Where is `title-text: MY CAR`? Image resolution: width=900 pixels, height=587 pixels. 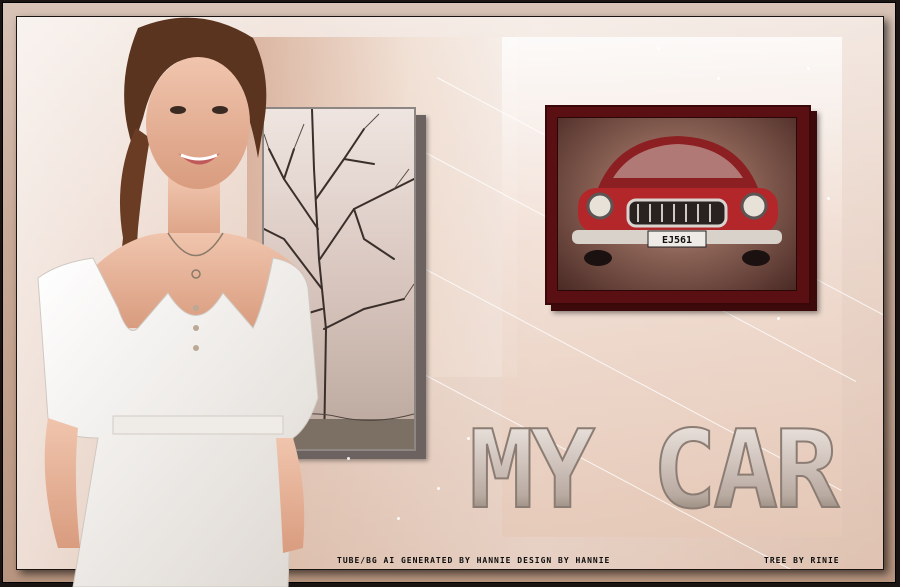 title-text: MY CAR is located at coordinates (654, 467).